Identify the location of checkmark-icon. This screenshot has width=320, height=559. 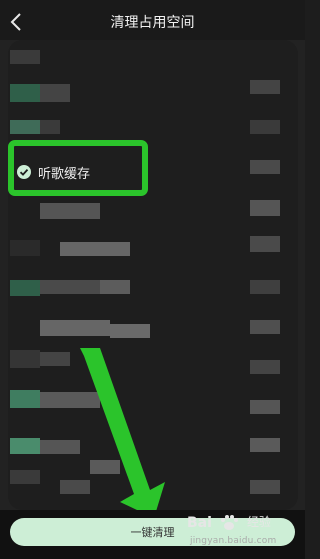
(24, 172).